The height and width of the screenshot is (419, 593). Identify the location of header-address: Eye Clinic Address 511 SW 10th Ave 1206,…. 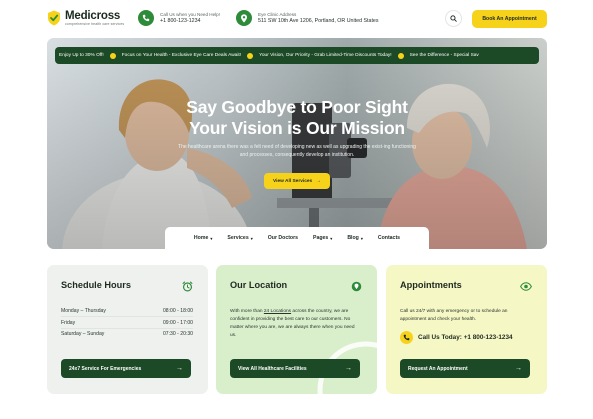
(307, 18).